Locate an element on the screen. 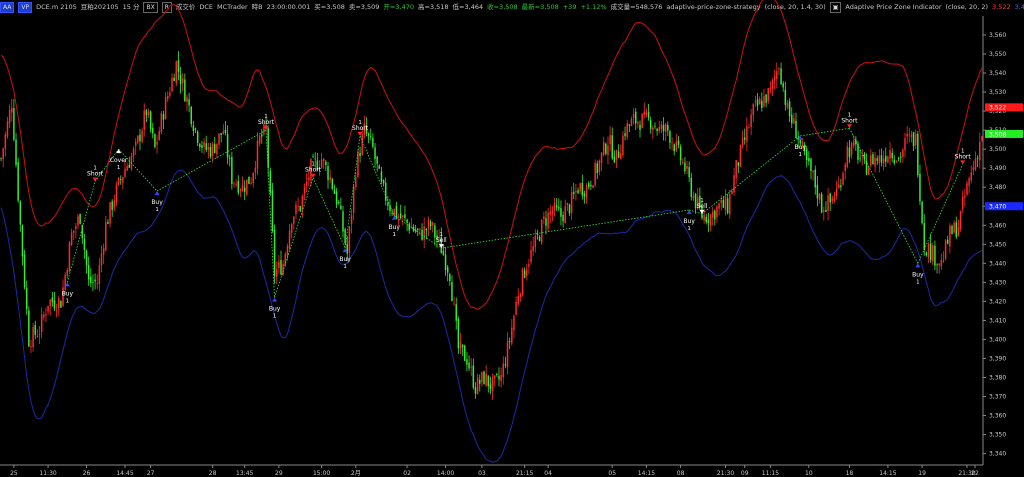 The height and width of the screenshot is (477, 1024). price-tick-label: 3,410 is located at coordinates (997, 320).